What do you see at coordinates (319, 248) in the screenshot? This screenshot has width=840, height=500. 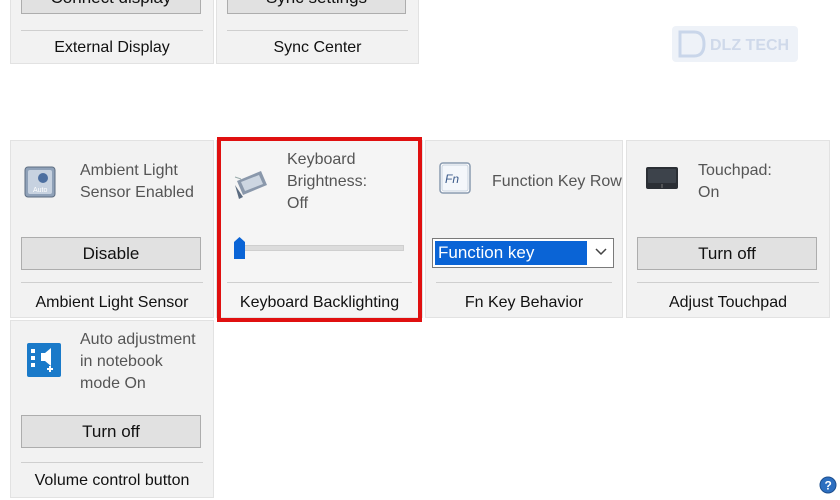 I see `brightness-slider-track` at bounding box center [319, 248].